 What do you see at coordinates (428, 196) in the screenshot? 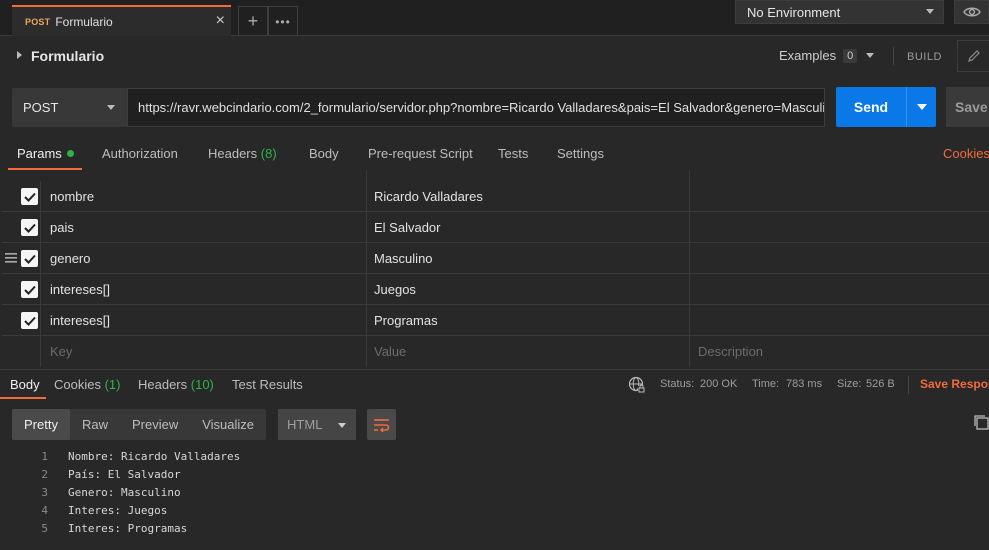
I see `param-value: Ricardo Valladares` at bounding box center [428, 196].